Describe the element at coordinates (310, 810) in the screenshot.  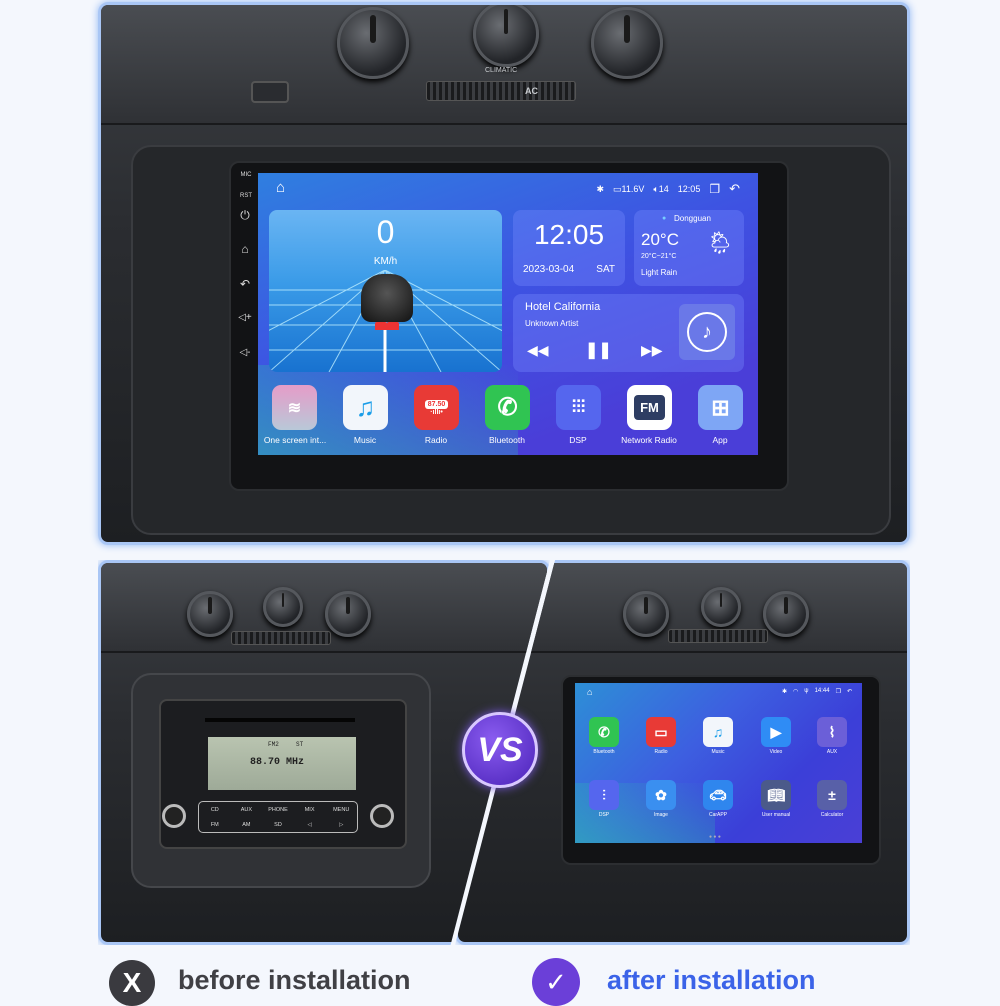
I see `mix-button: MIX` at that location.